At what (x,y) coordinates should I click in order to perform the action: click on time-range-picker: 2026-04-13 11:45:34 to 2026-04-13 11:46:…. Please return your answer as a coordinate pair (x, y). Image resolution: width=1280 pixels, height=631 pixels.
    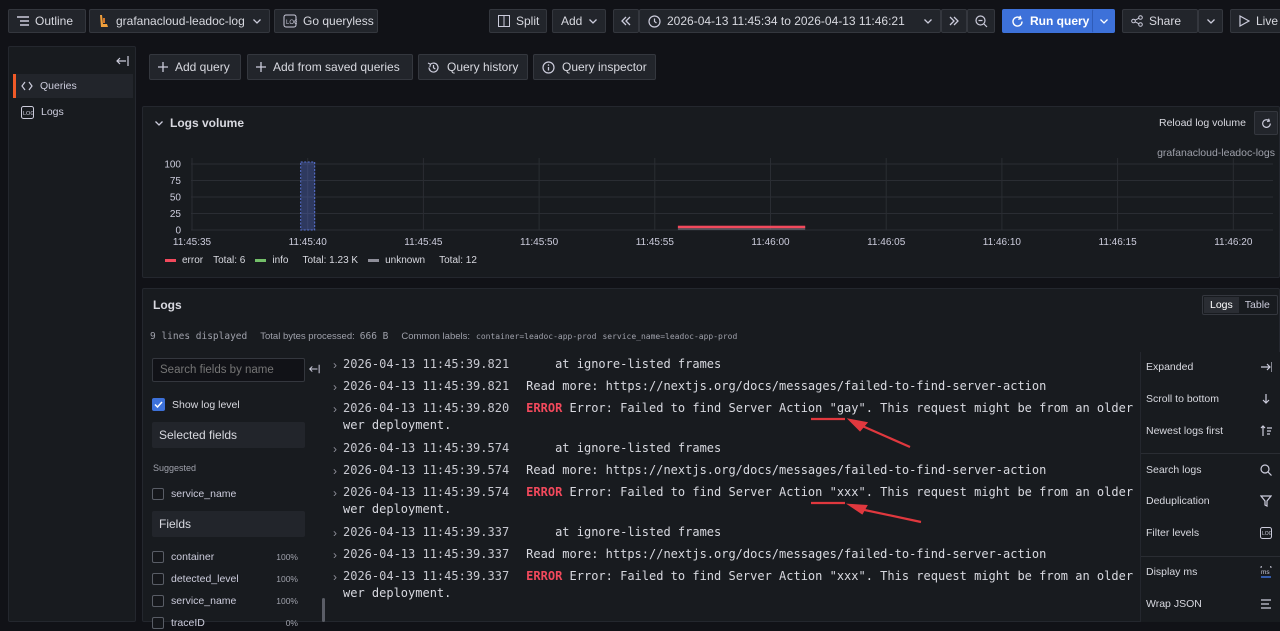
    Looking at the image, I should click on (790, 21).